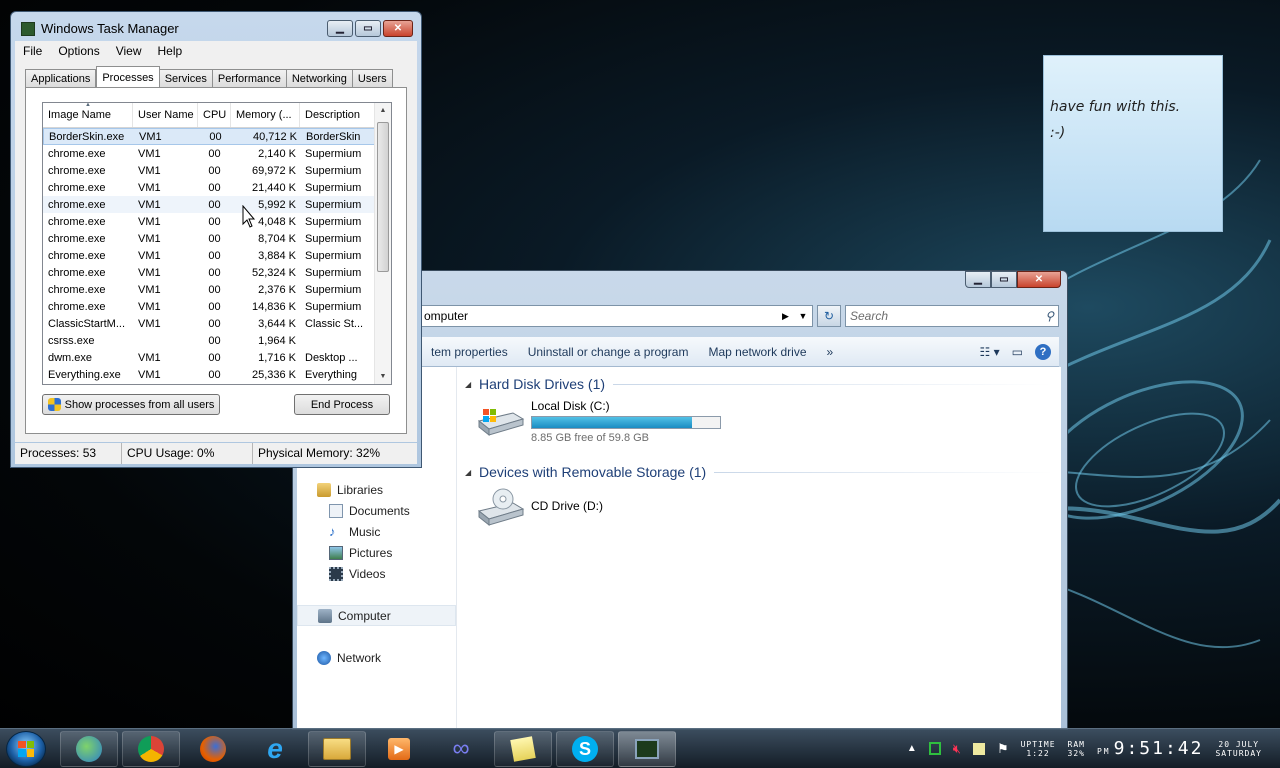 This screenshot has height=768, width=1280. I want to click on clock: PM 9:51:42, so click(1150, 748).